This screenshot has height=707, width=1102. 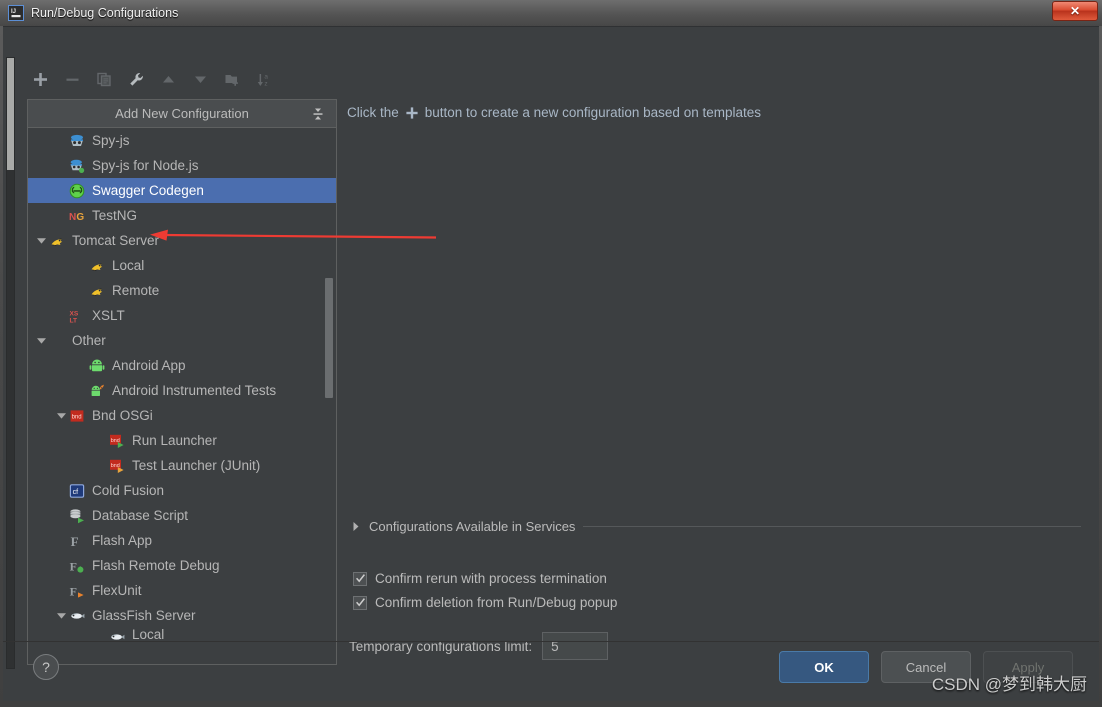 I want to click on copy-configuration-button, so click(x=104, y=79).